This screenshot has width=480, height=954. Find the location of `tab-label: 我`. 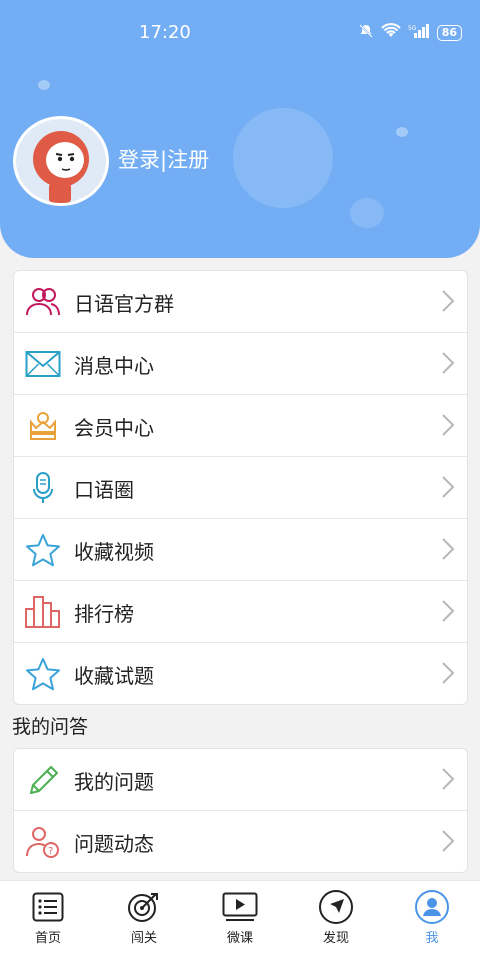

tab-label: 我 is located at coordinates (432, 938).